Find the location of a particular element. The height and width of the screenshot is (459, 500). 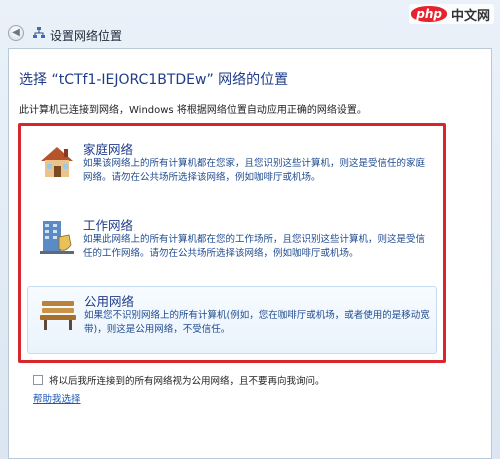

option-work-title: 工作网络 is located at coordinates (108, 225).